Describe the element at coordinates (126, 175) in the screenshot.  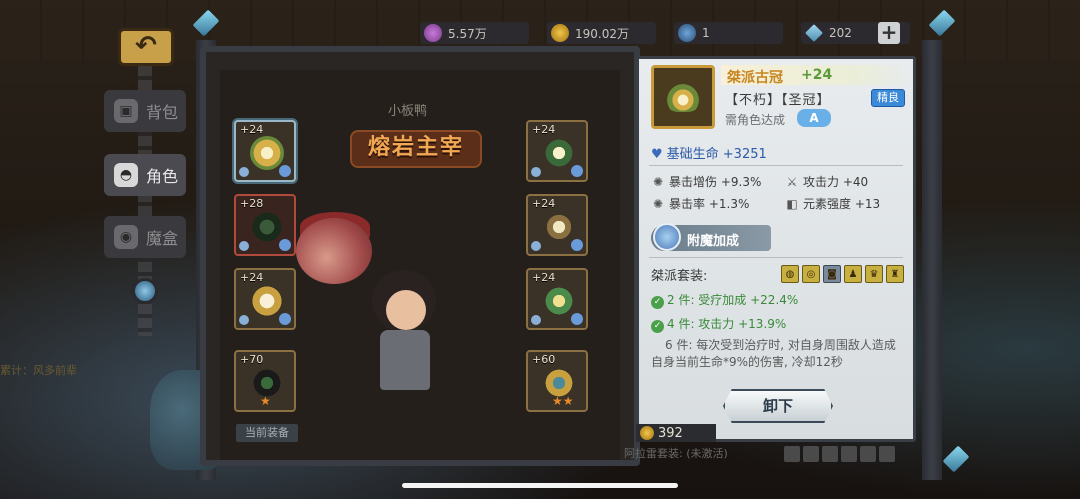
I see `helmet-icon: ◓` at that location.